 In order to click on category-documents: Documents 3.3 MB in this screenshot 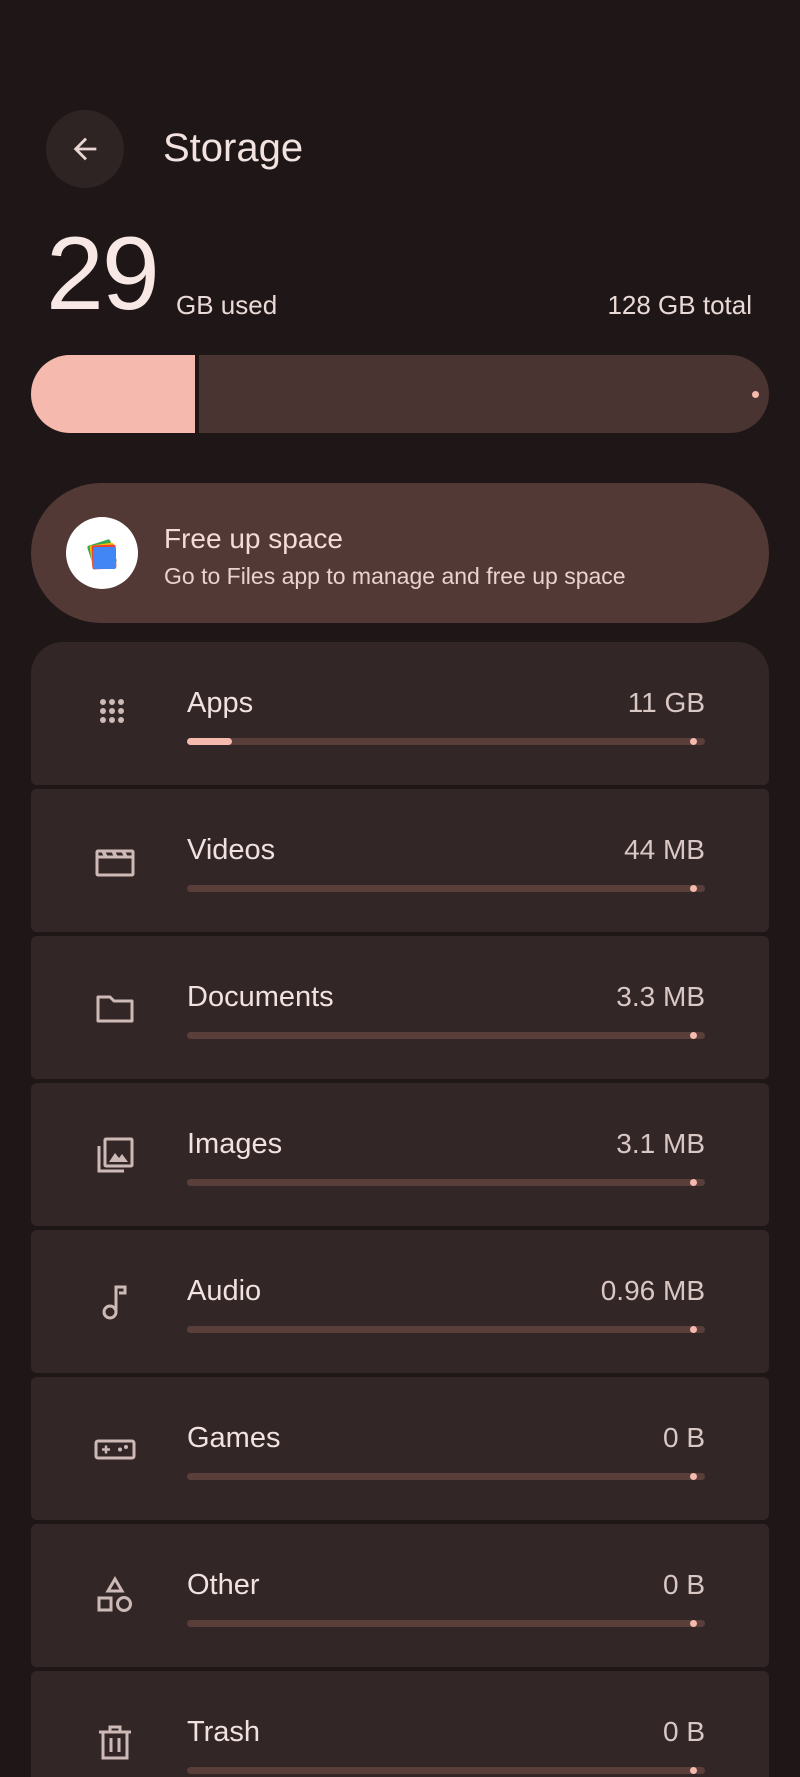, I will do `click(400, 1007)`.